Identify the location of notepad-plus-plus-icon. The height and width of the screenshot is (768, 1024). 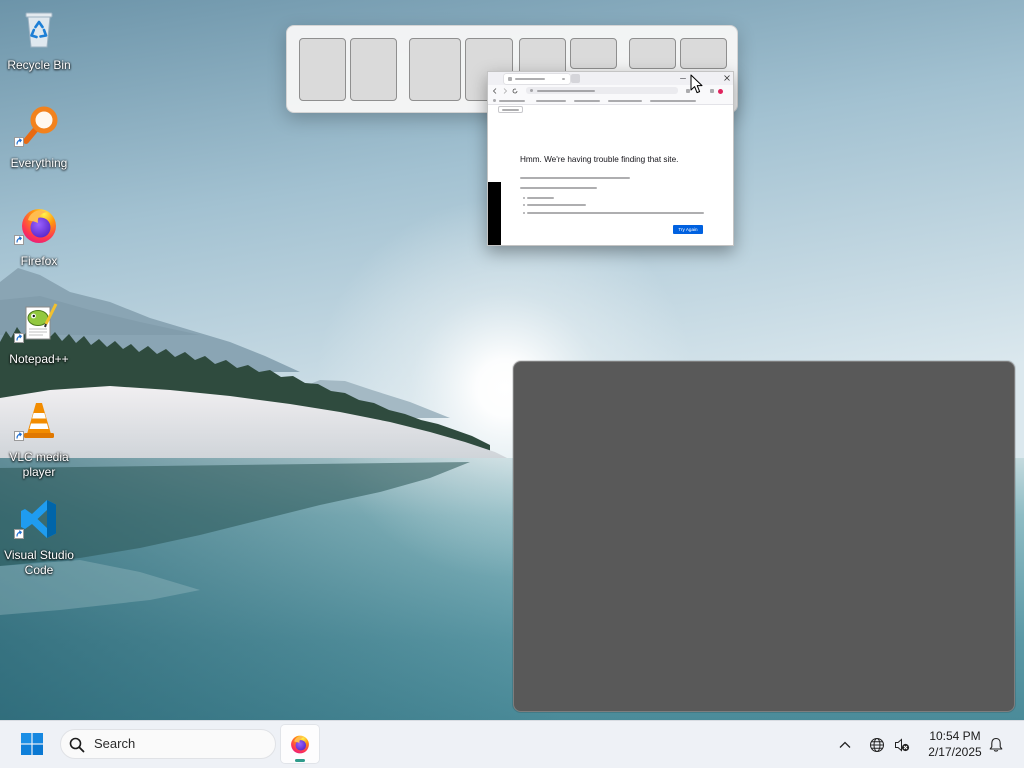
(41, 321).